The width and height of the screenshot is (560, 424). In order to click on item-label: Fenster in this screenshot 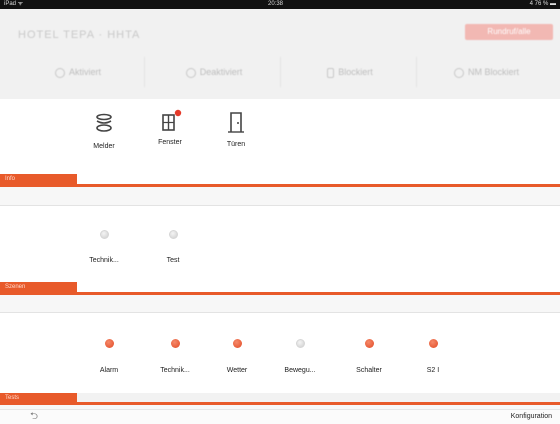, I will do `click(170, 142)`.